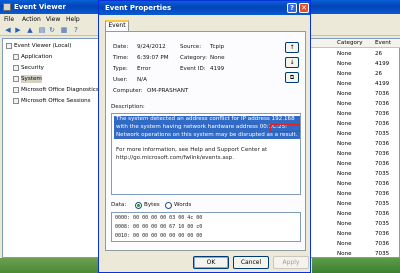 The height and width of the screenshot is (273, 400). Describe the element at coordinates (159, 218) in the screenshot. I see `data-line-1: 0000: 00 00 00 00 03 00 4c 00` at that location.